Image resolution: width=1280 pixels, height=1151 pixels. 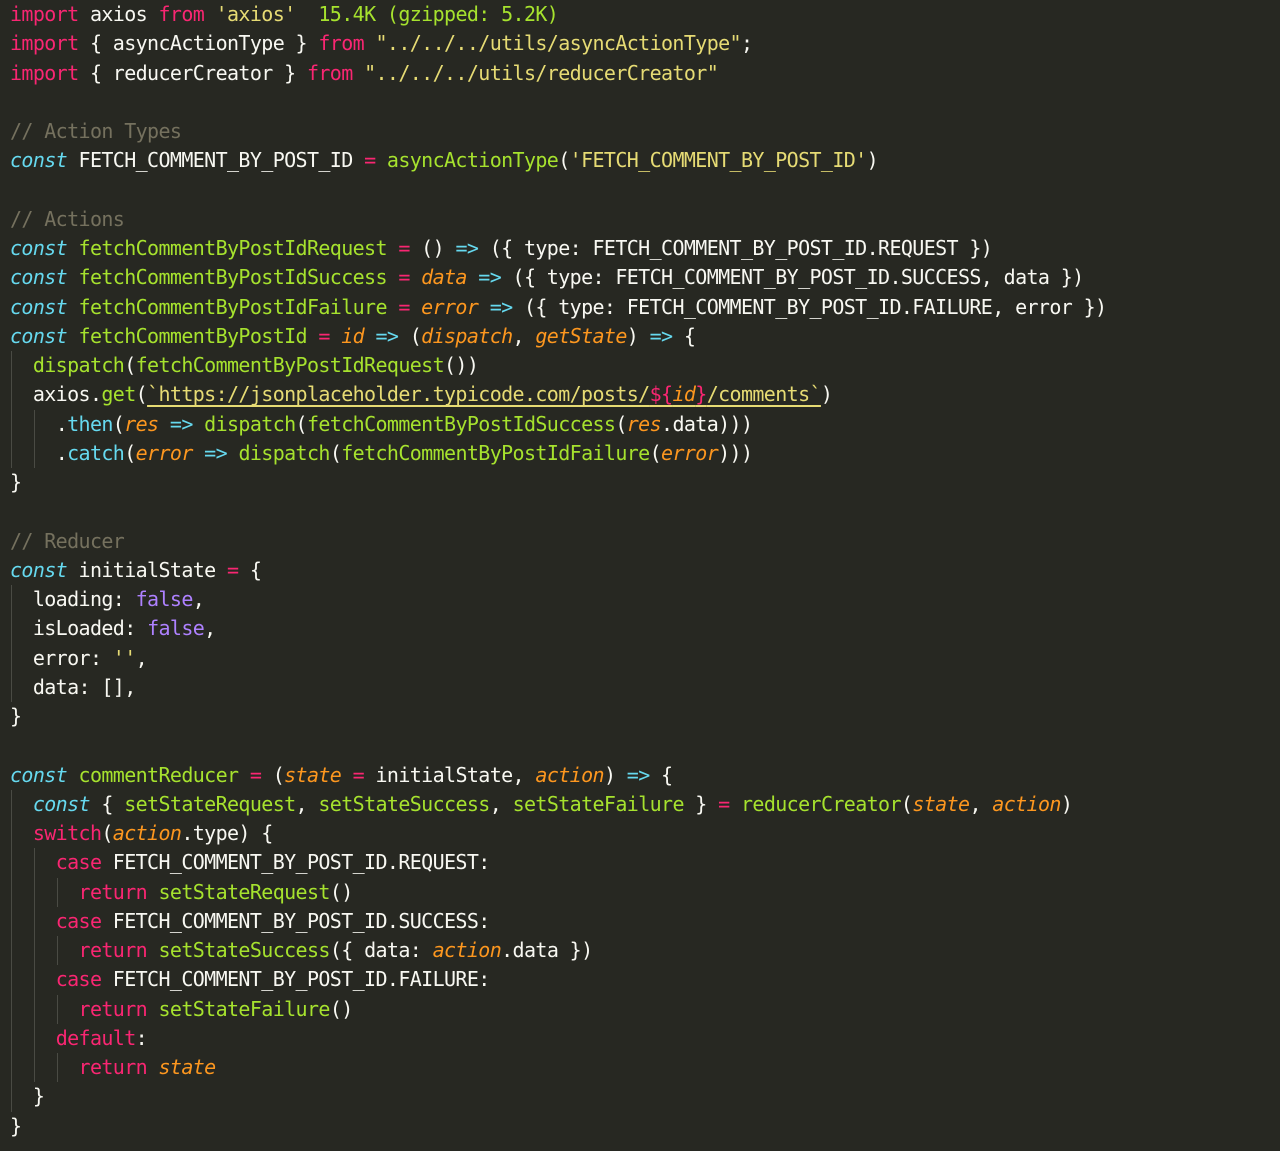 What do you see at coordinates (821, 803) in the screenshot?
I see `function-token: reducerCreator` at bounding box center [821, 803].